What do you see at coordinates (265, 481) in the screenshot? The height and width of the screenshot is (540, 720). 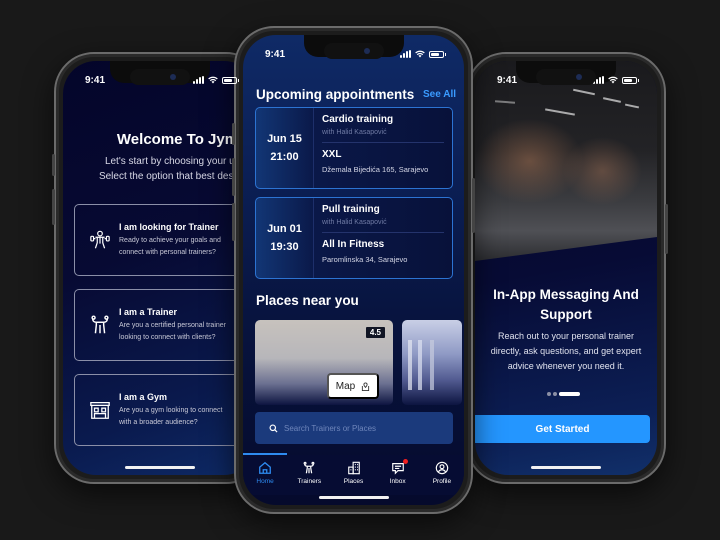 I see `tab-label: Home` at bounding box center [265, 481].